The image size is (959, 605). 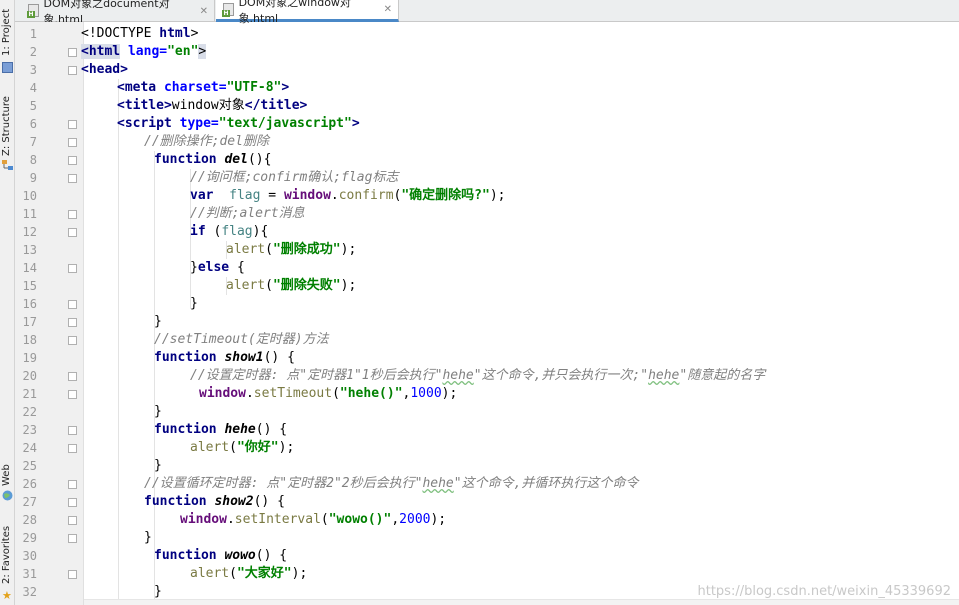 What do you see at coordinates (214, 501) in the screenshot?
I see `code-line-27: function show2() {` at bounding box center [214, 501].